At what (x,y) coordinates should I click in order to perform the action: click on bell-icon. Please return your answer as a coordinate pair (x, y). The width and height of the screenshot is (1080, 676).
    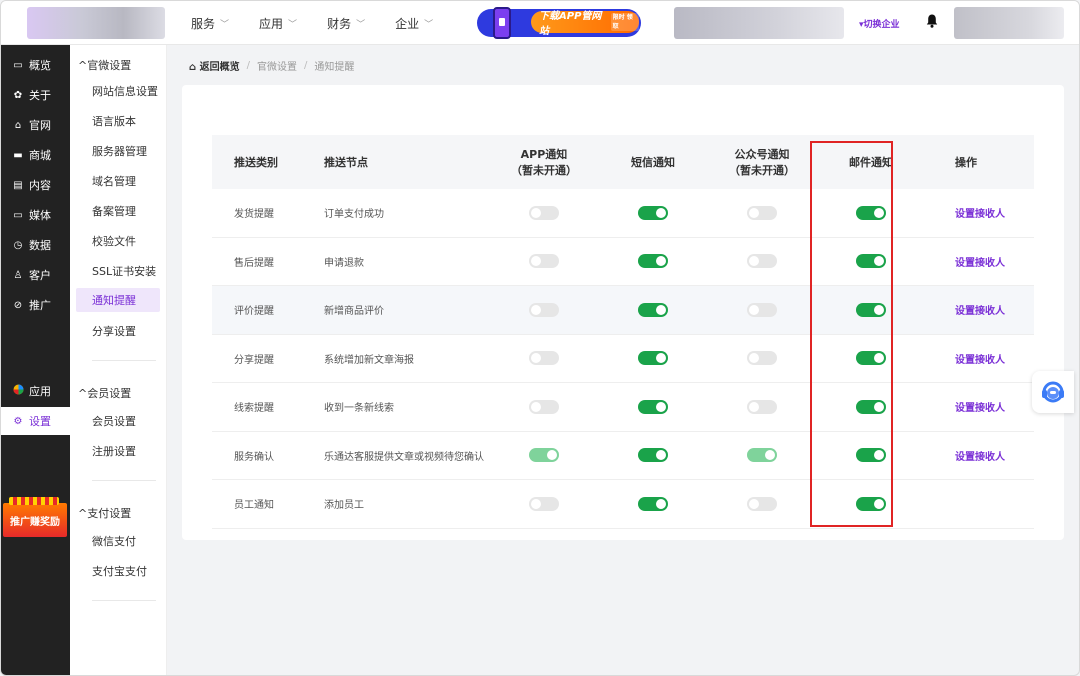
    Looking at the image, I should click on (932, 21).